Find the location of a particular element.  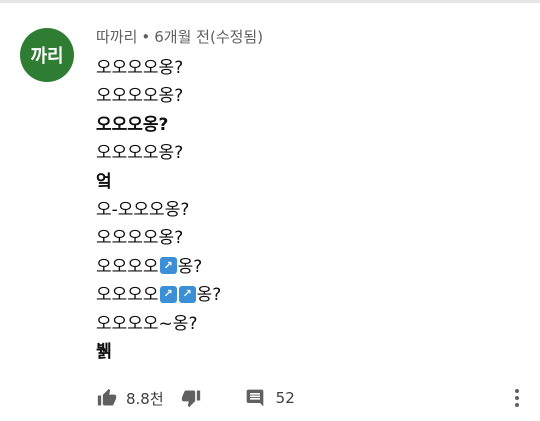

comment-icon is located at coordinates (254, 398).